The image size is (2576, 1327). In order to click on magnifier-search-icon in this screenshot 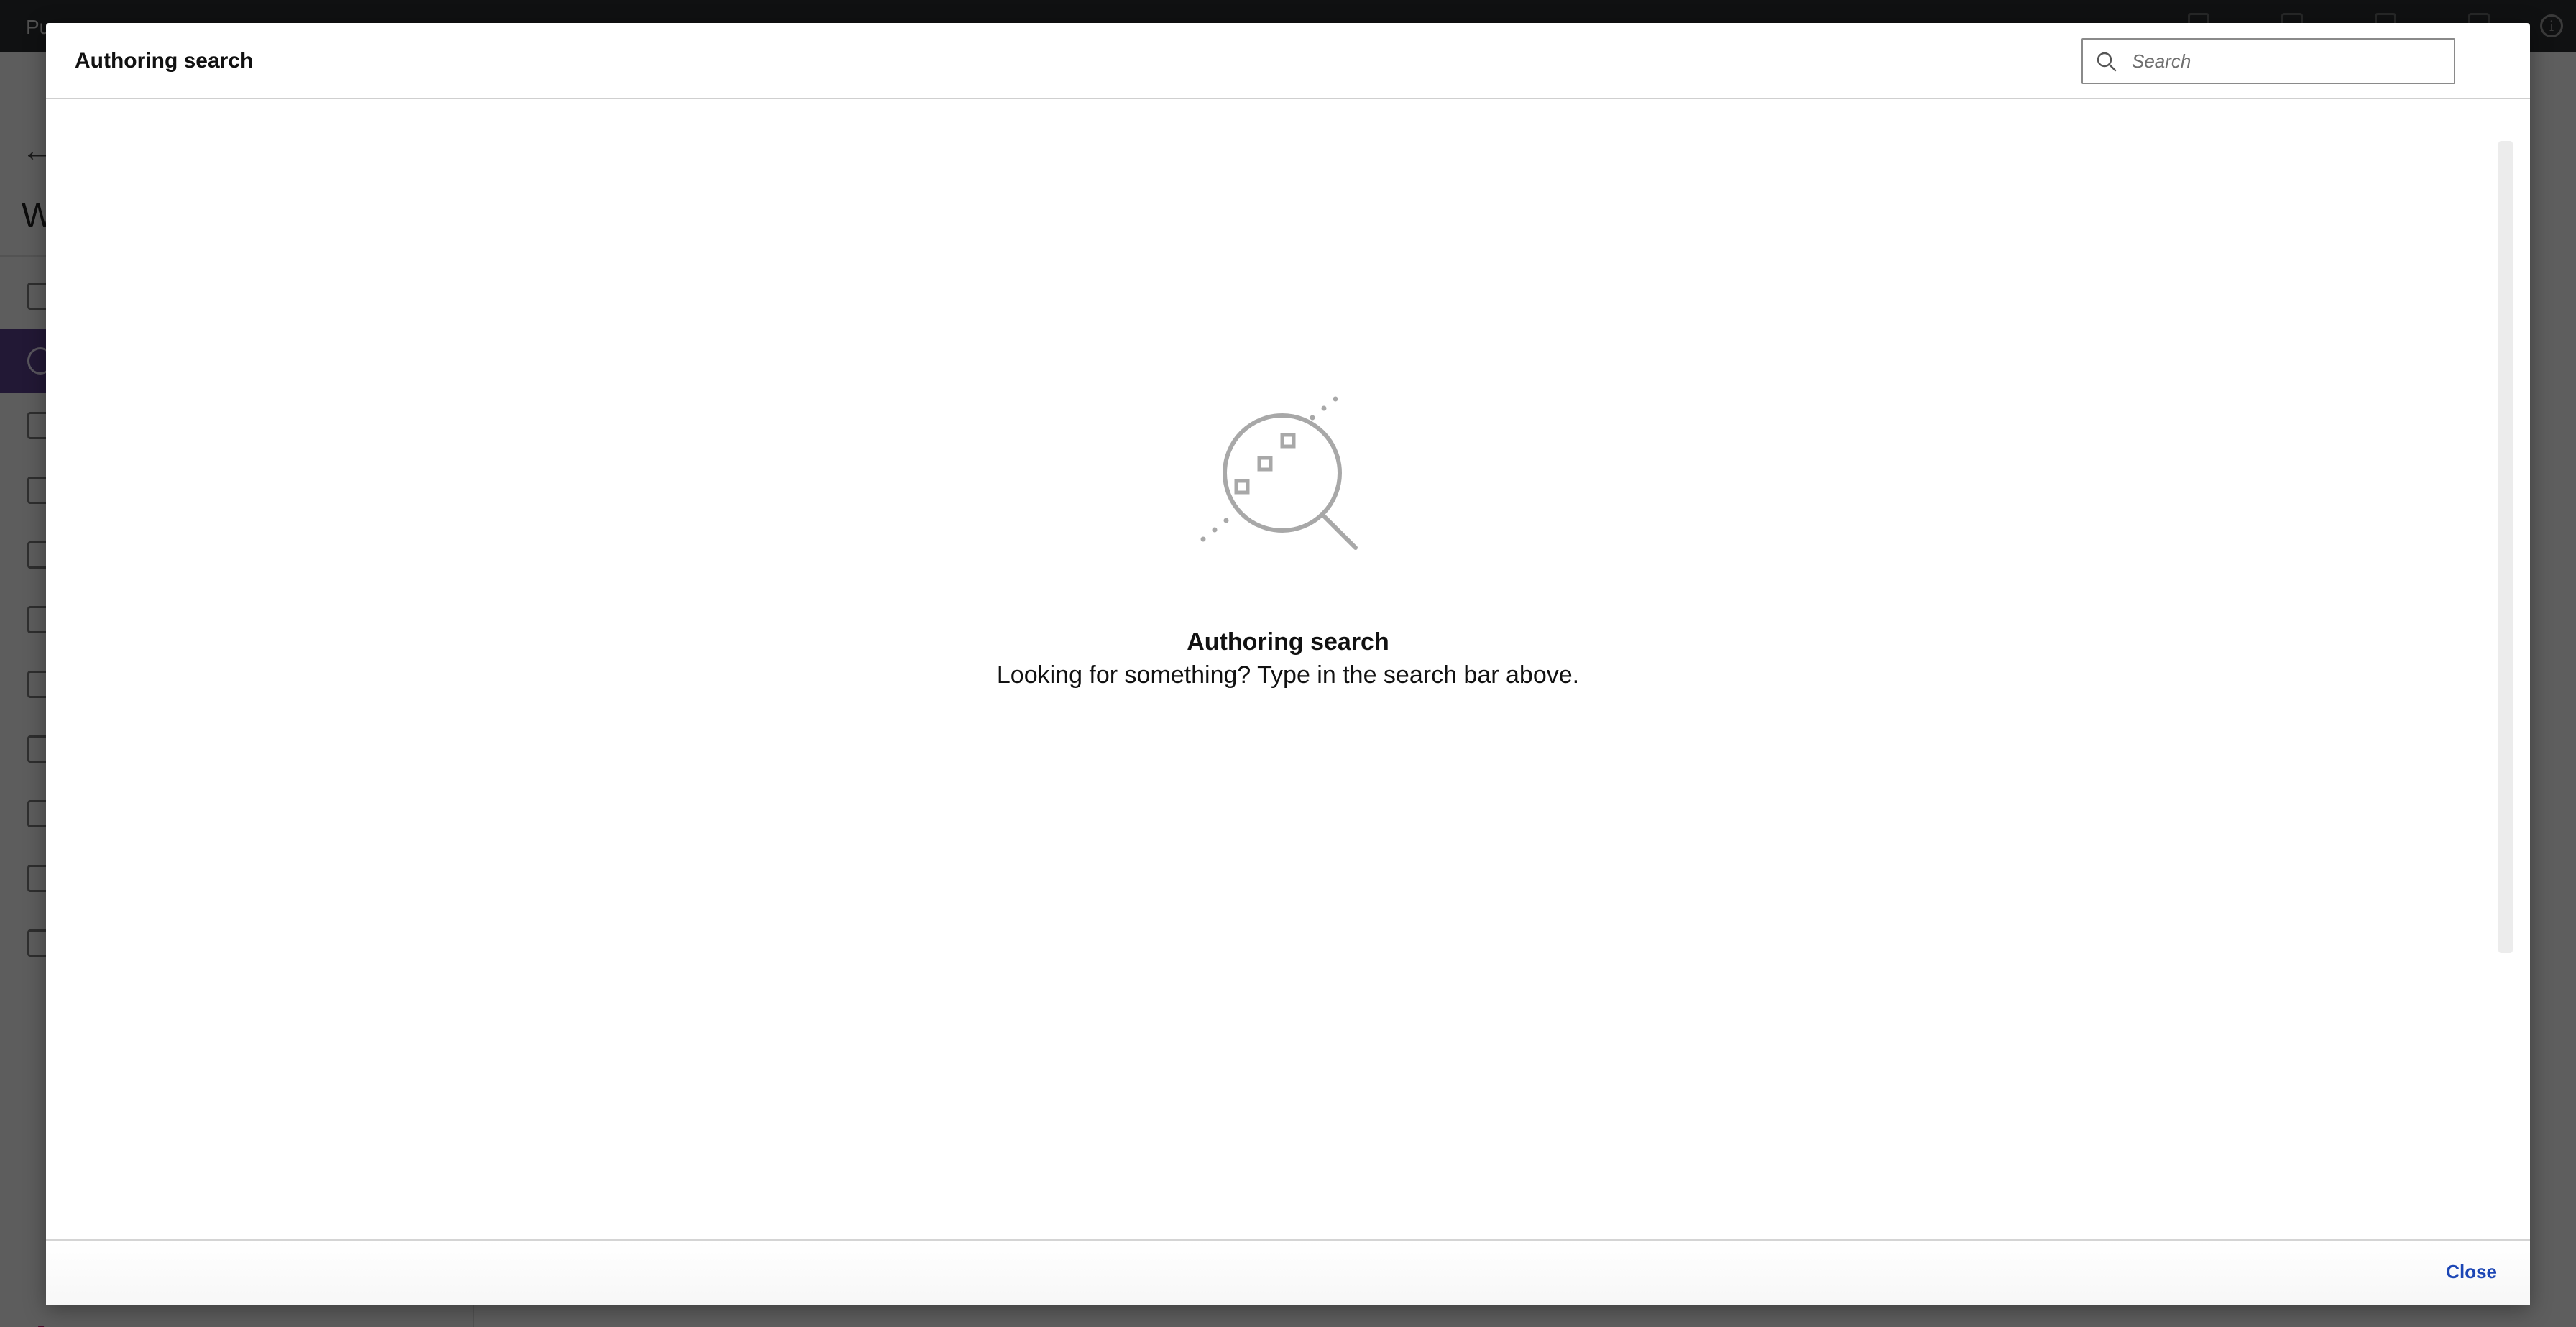, I will do `click(1279, 473)`.